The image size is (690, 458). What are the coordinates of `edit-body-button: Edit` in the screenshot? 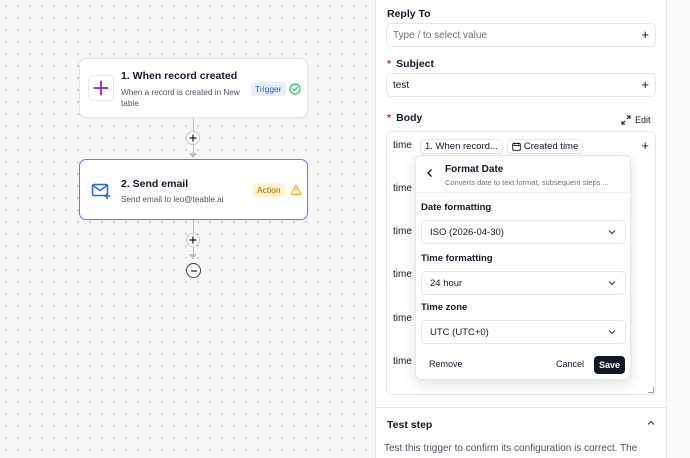 It's located at (636, 120).